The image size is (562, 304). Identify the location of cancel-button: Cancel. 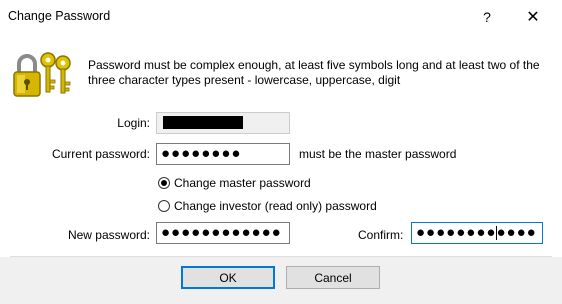
(333, 277).